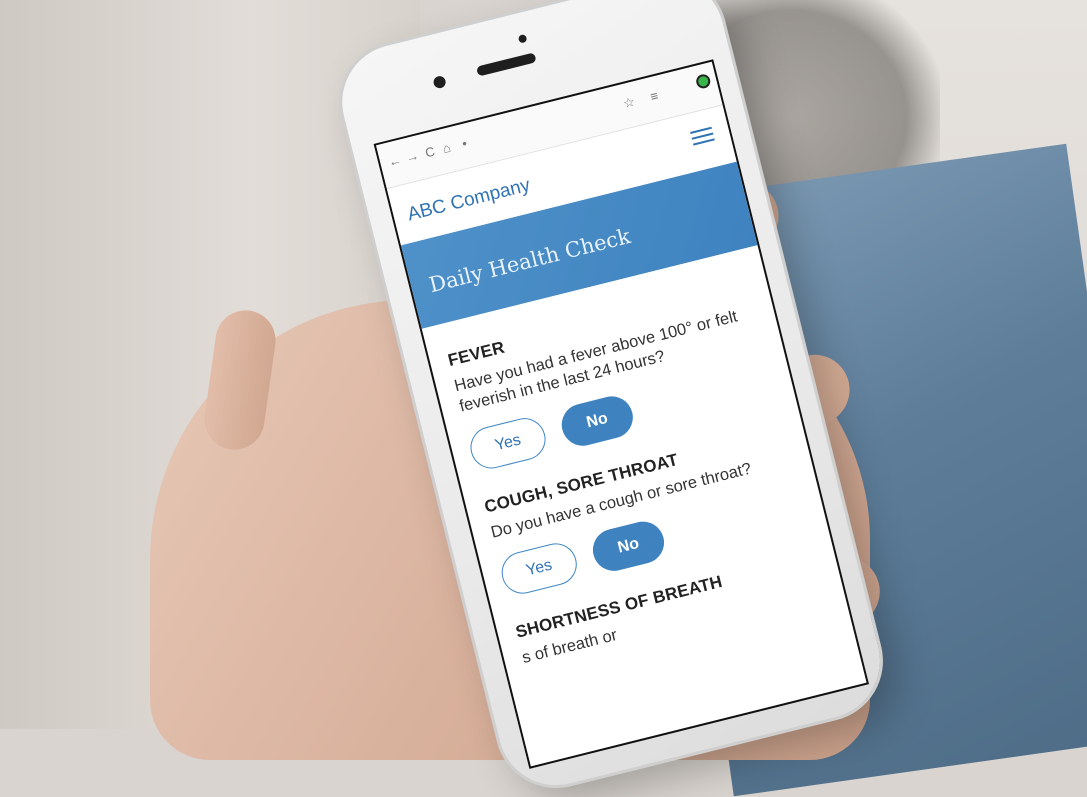 The height and width of the screenshot is (797, 1087). Describe the element at coordinates (464, 143) in the screenshot. I see `lock-icon: •` at that location.